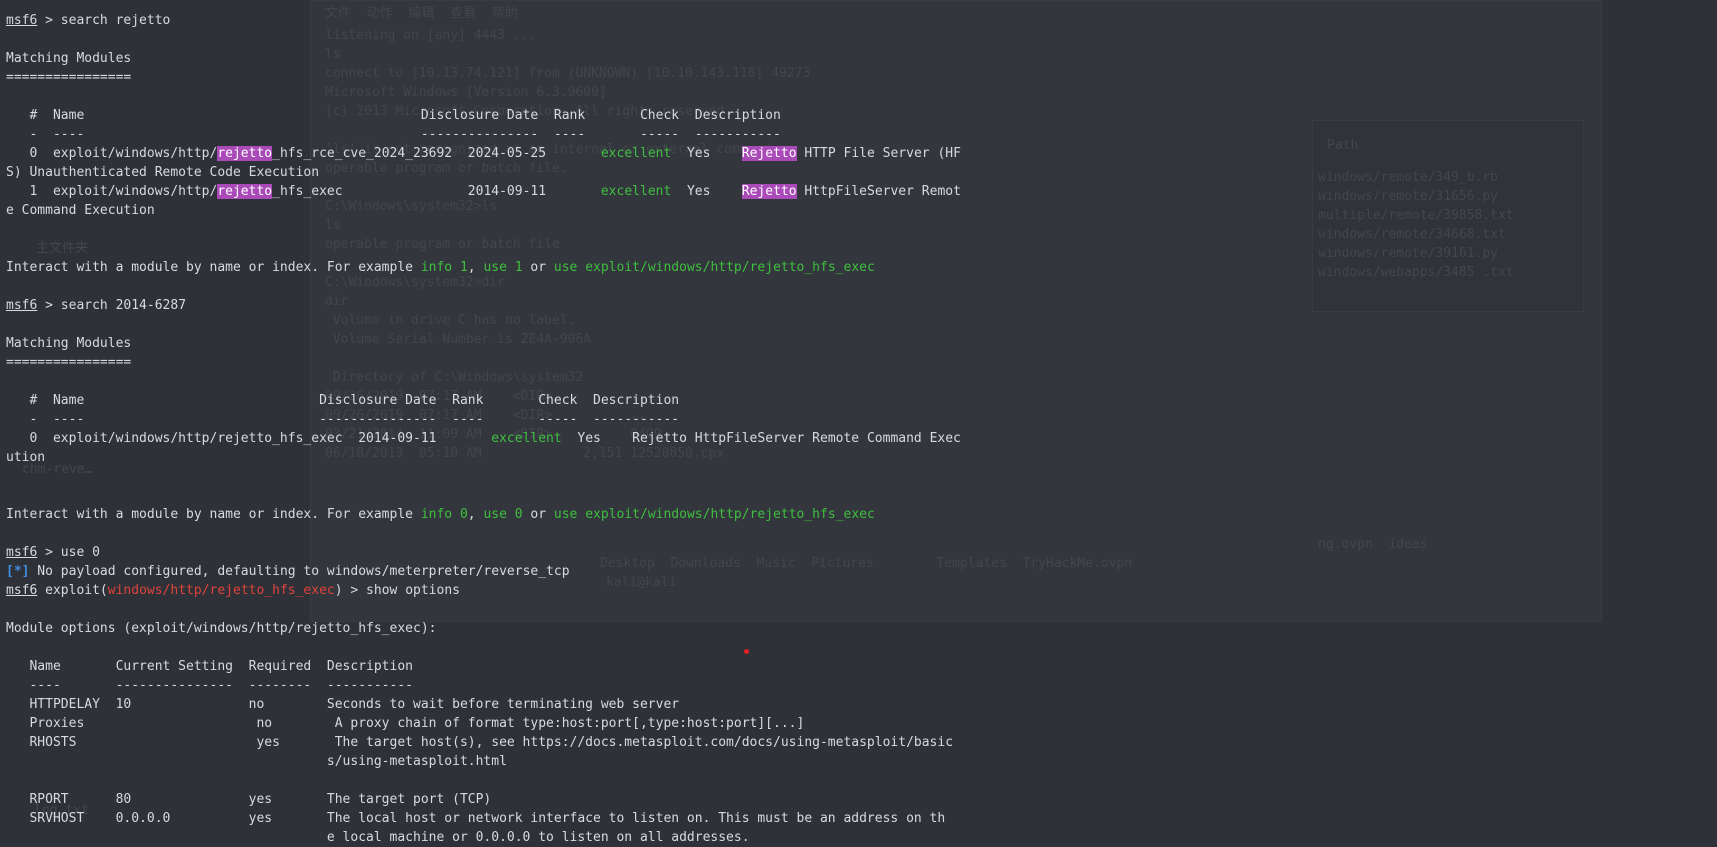 This screenshot has height=847, width=1717. What do you see at coordinates (483, 761) in the screenshot?
I see `terminal-line: s/using-metasploit.html` at bounding box center [483, 761].